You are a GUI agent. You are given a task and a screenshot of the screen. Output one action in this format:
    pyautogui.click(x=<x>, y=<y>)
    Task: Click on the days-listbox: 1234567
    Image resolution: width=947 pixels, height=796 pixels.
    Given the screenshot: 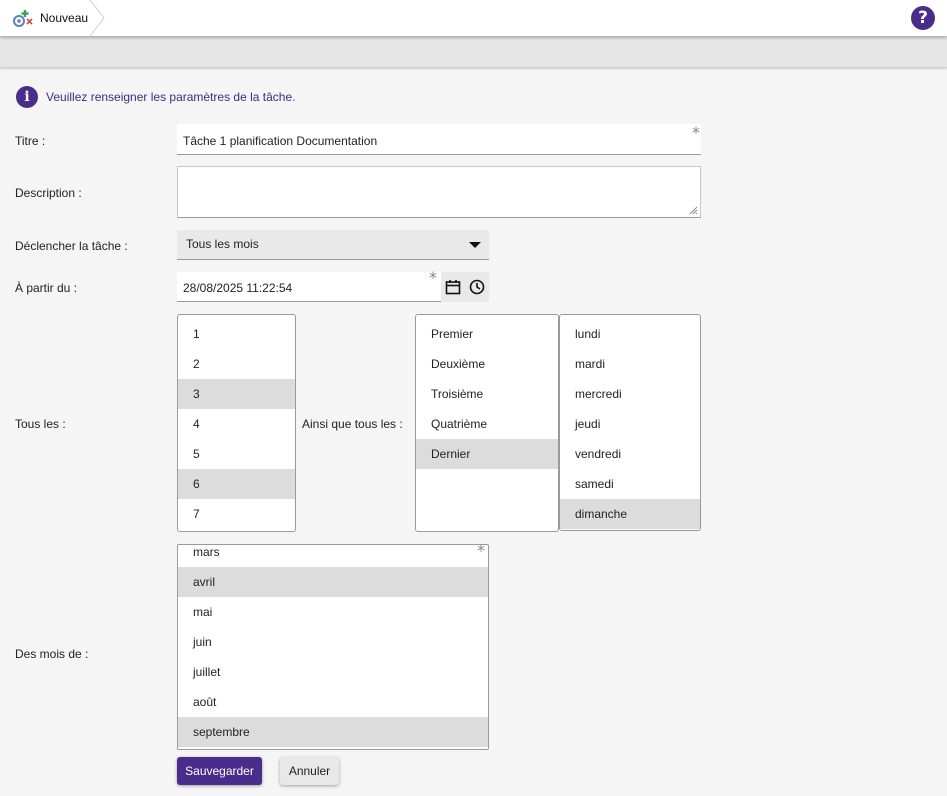 What is the action you would take?
    pyautogui.click(x=236, y=423)
    